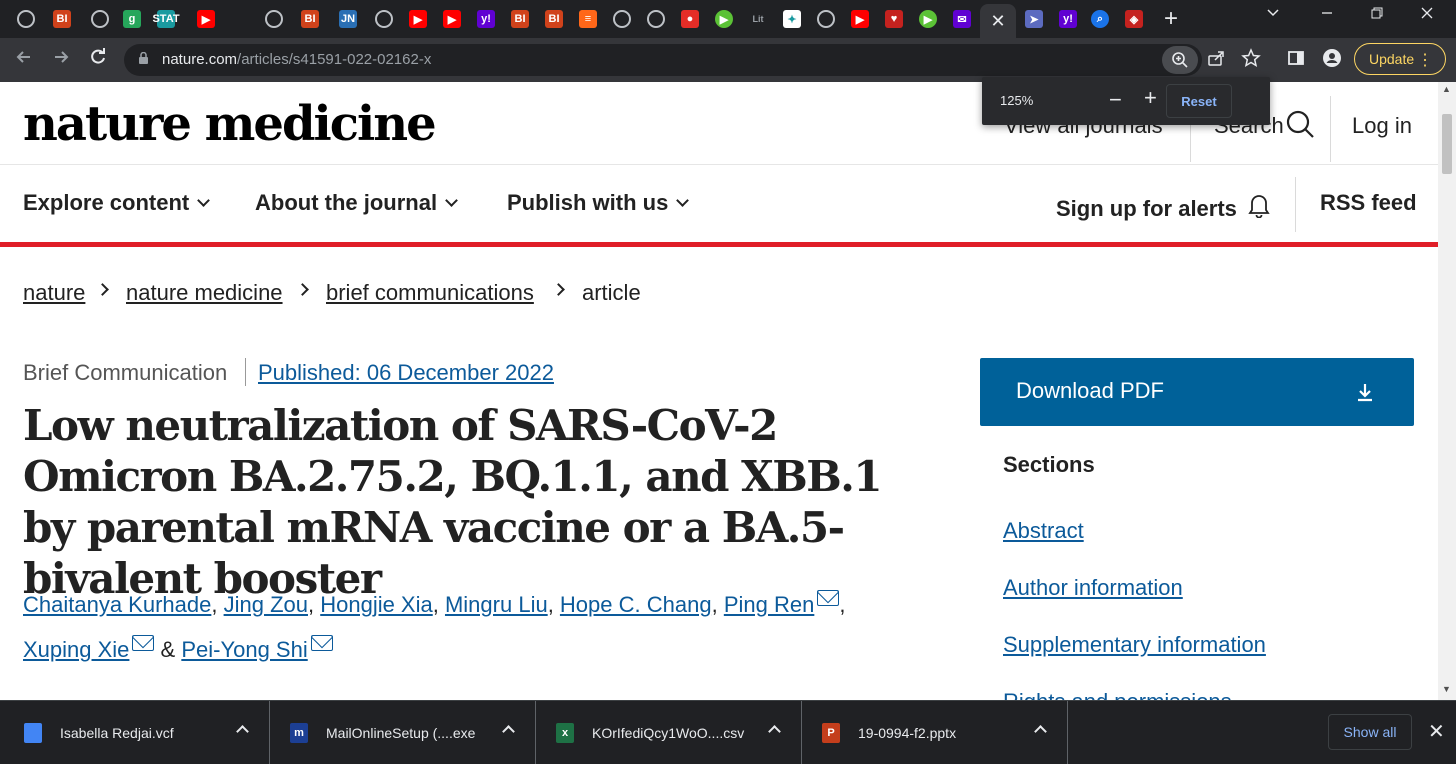  Describe the element at coordinates (1400, 59) in the screenshot. I see `update-button: Update ⋮` at that location.